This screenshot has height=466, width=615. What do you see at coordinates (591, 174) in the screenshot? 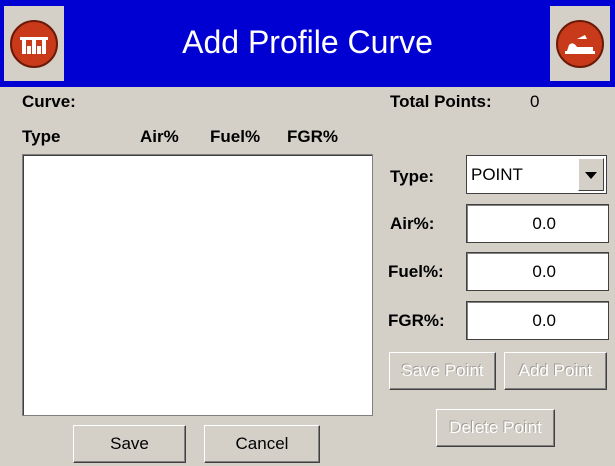
I see `chevron-down-icon` at bounding box center [591, 174].